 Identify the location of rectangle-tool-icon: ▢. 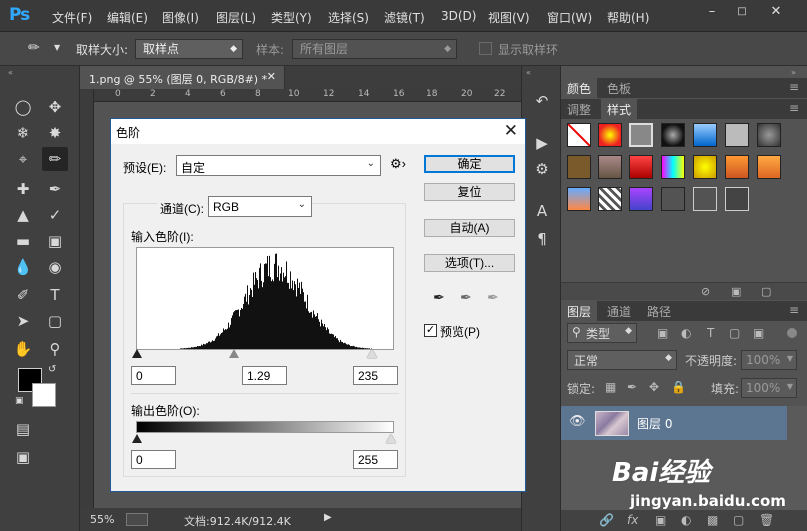
(55, 321).